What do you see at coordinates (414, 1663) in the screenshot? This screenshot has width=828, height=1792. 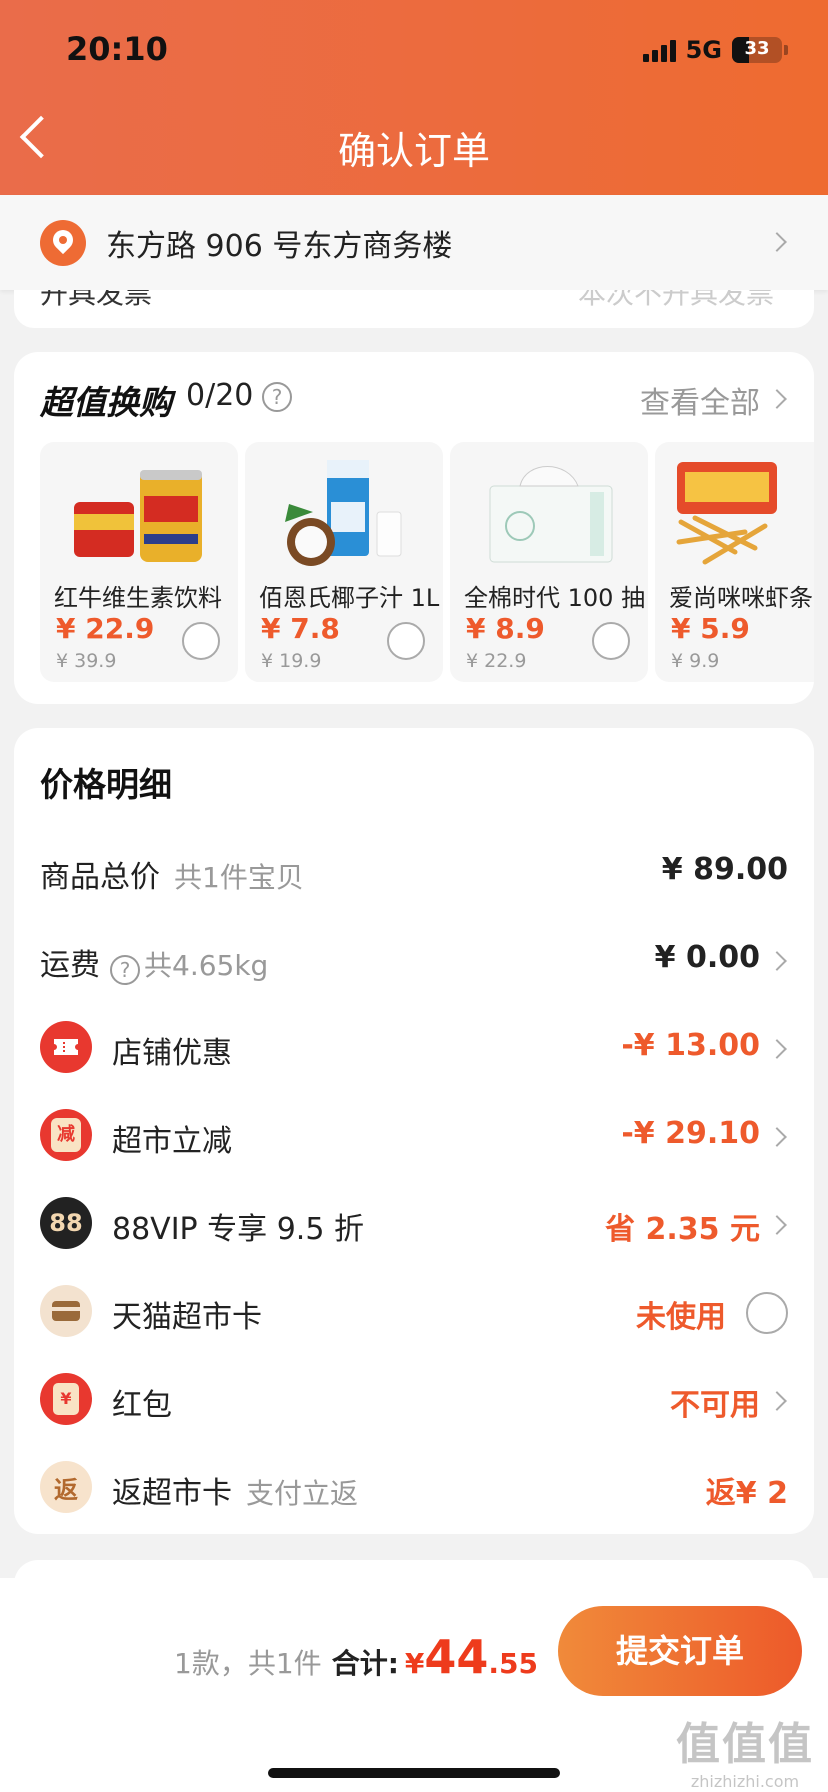 I see `currency-symbol: ¥` at bounding box center [414, 1663].